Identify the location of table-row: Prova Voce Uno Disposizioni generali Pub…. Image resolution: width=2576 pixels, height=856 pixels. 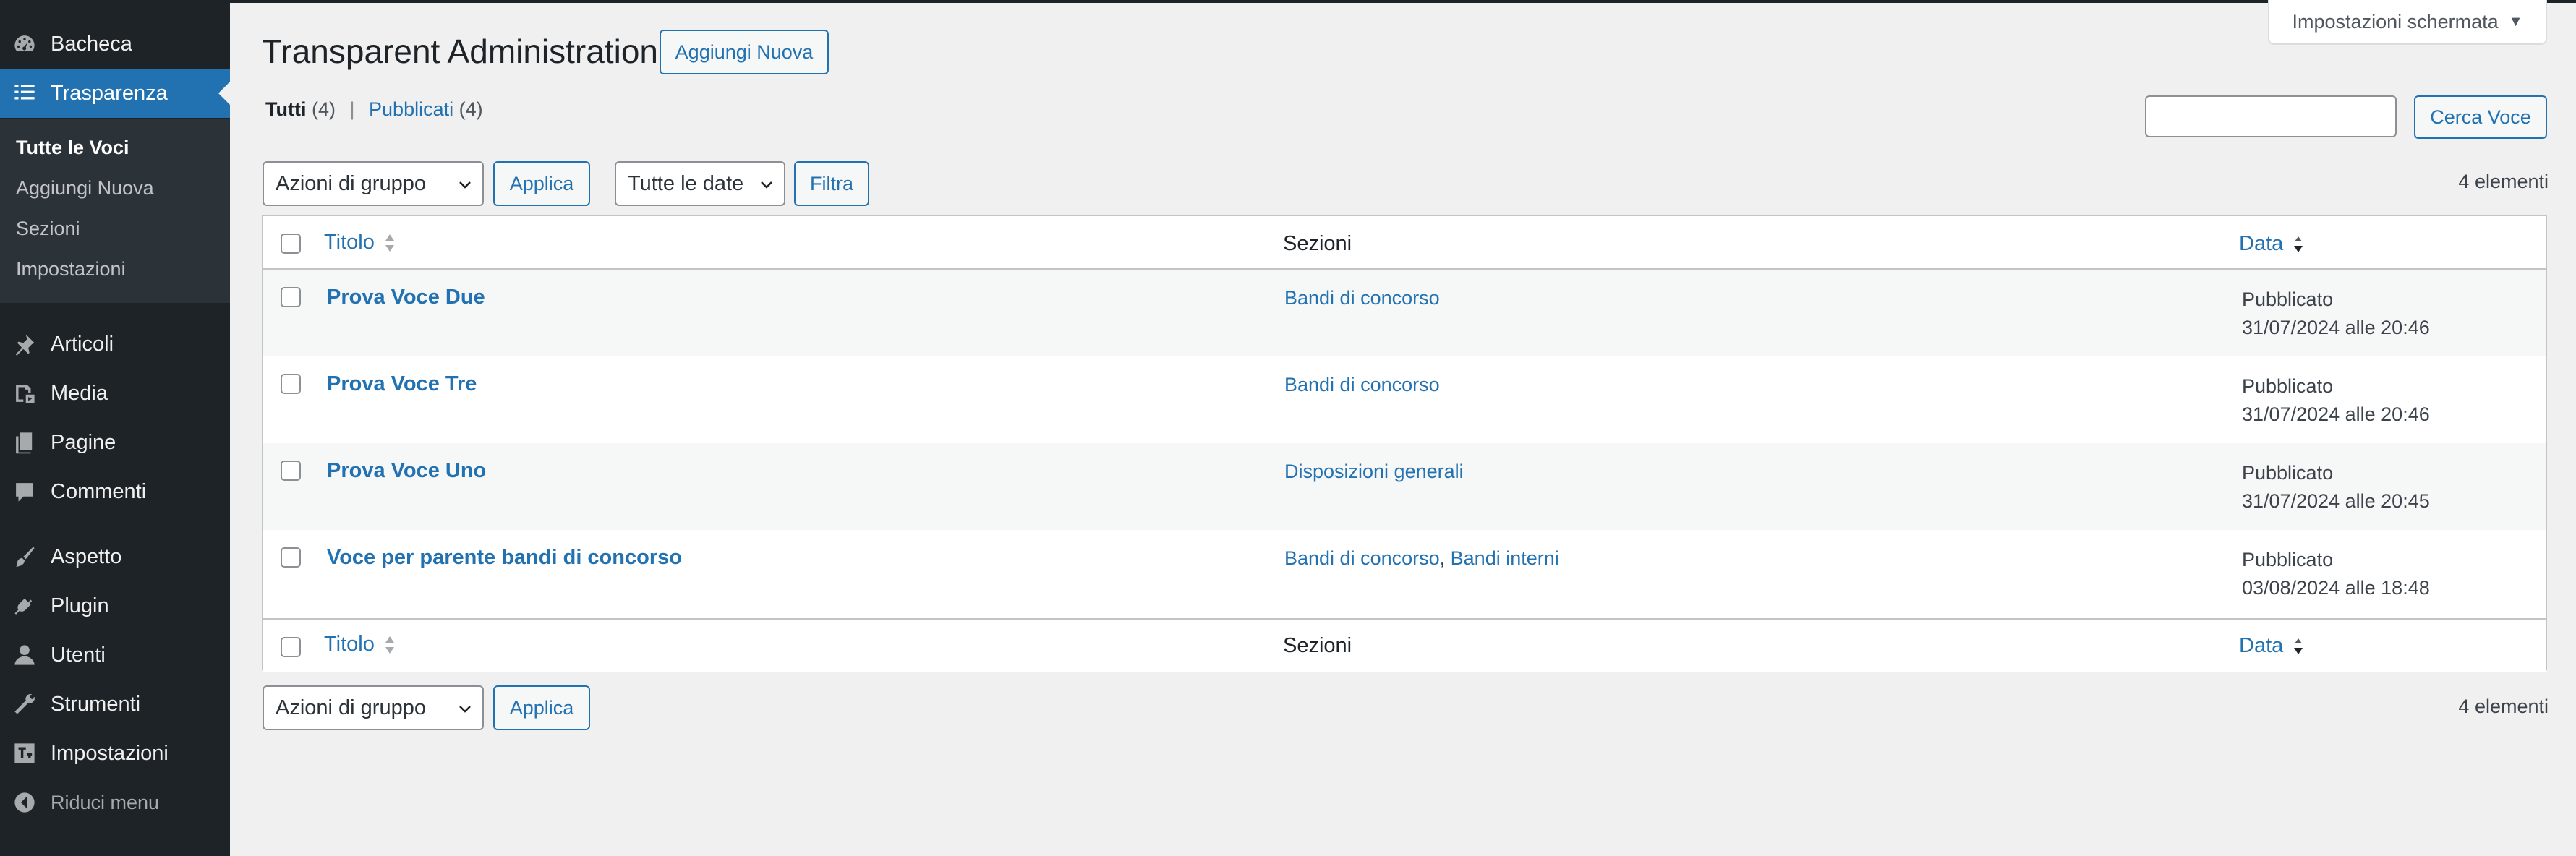
(1404, 486).